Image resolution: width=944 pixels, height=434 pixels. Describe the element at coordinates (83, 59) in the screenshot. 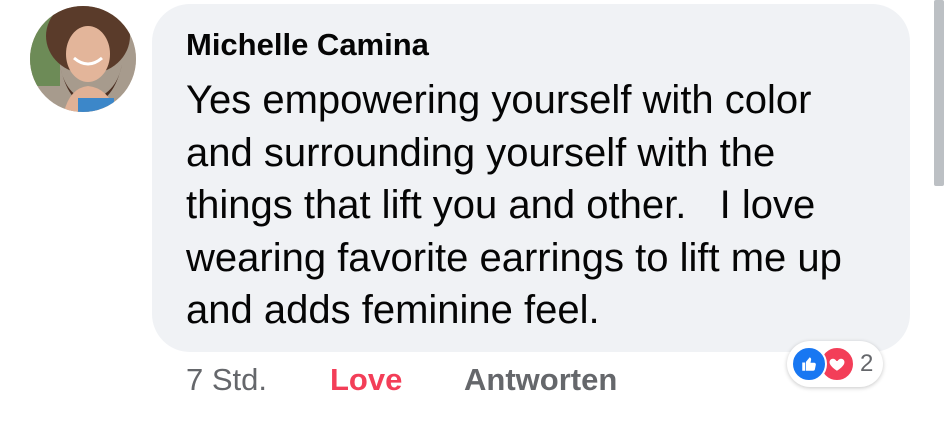

I see `avatar` at that location.